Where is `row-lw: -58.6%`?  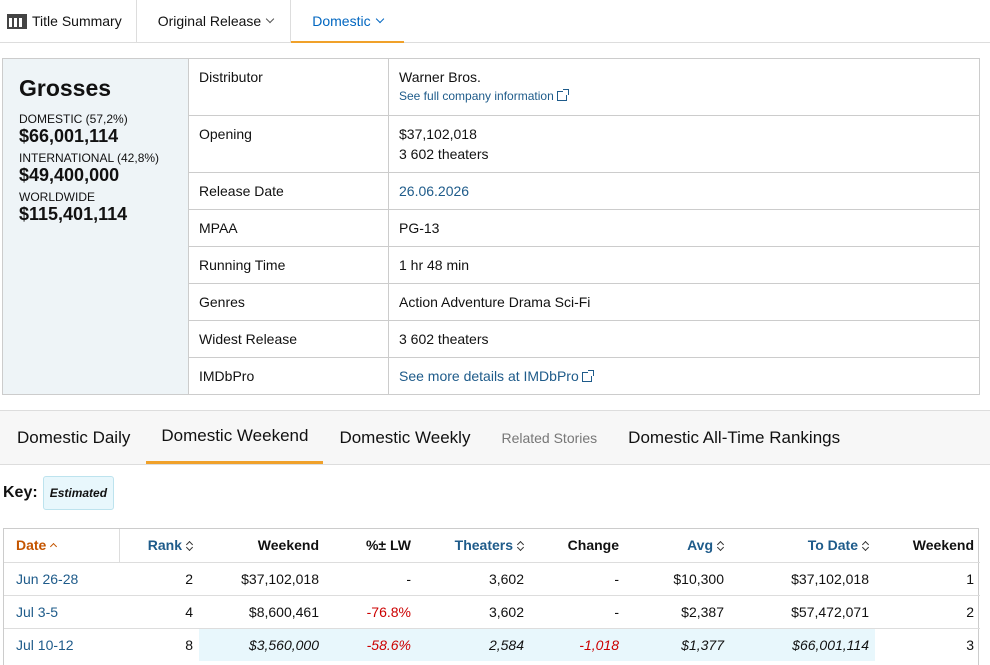 row-lw: -58.6% is located at coordinates (371, 644).